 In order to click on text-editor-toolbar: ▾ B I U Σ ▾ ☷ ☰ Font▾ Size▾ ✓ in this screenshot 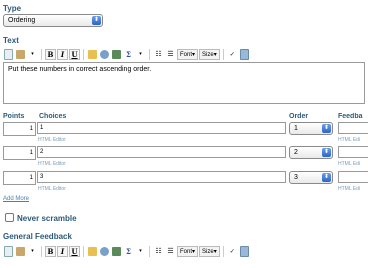, I will do `click(126, 54)`.